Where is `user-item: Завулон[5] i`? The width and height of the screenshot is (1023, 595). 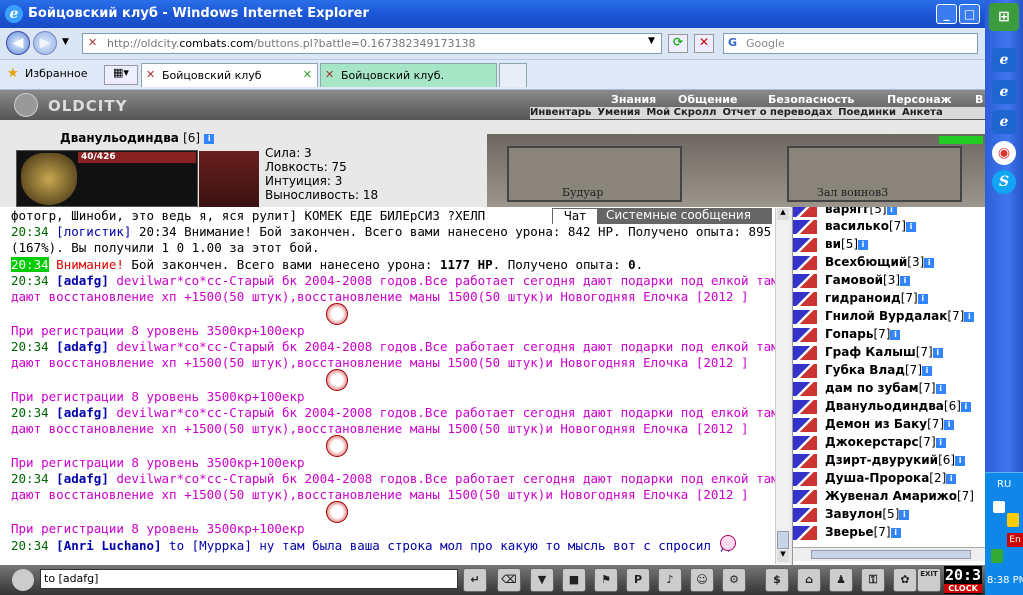 user-item: Завулон[5] i is located at coordinates (851, 515).